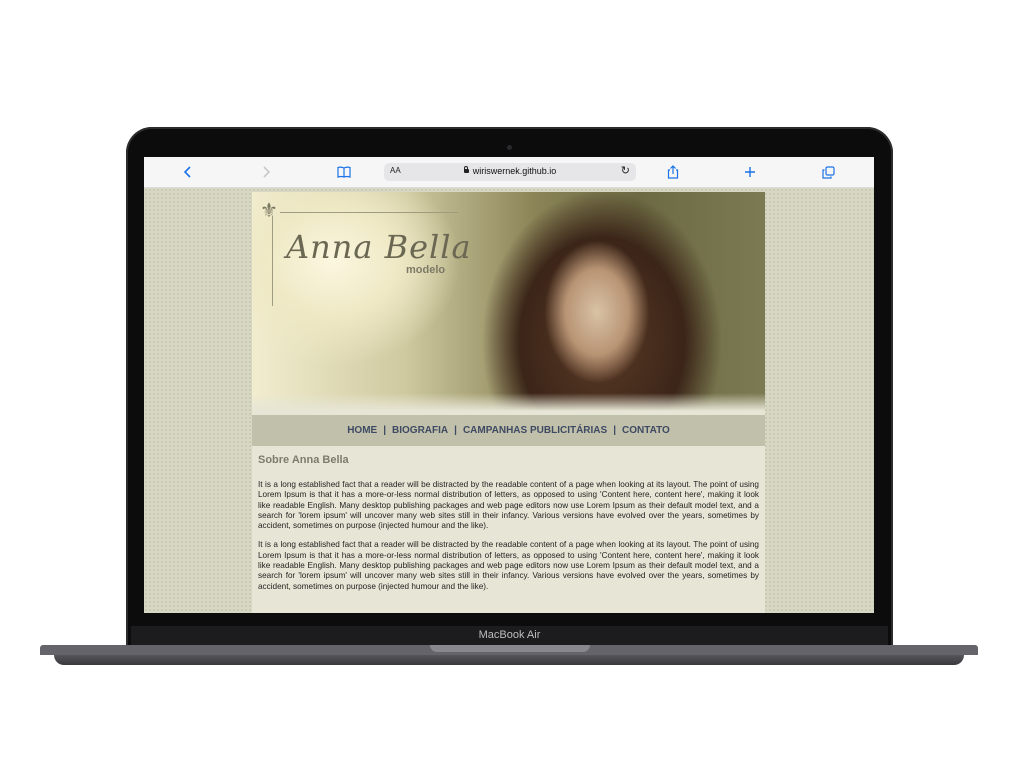 The width and height of the screenshot is (1028, 771). I want to click on url-text: wiriswernek.github.io, so click(510, 171).